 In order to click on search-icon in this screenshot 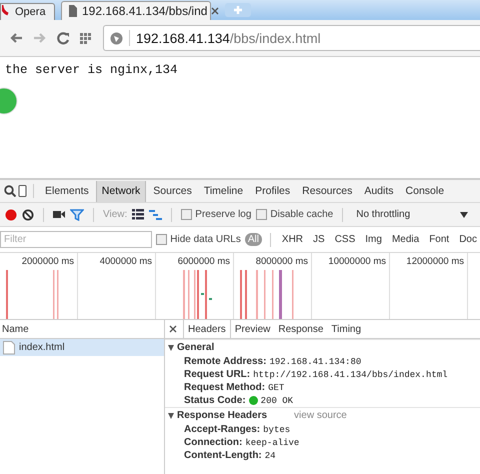, I will do `click(10, 191)`.